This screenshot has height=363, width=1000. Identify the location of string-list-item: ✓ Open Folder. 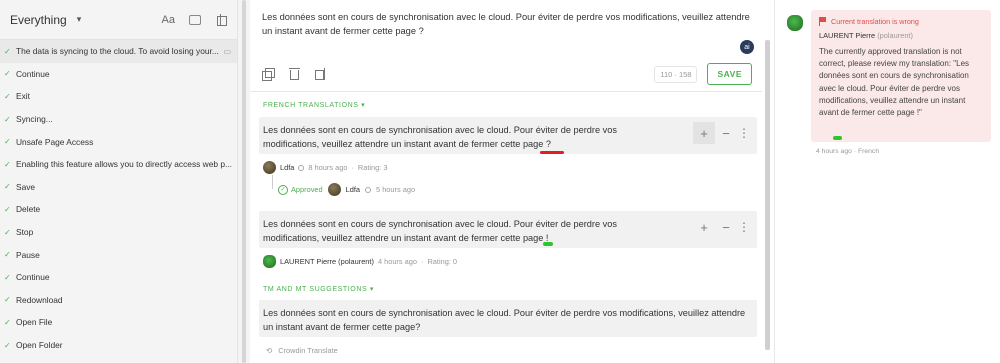
(118, 345).